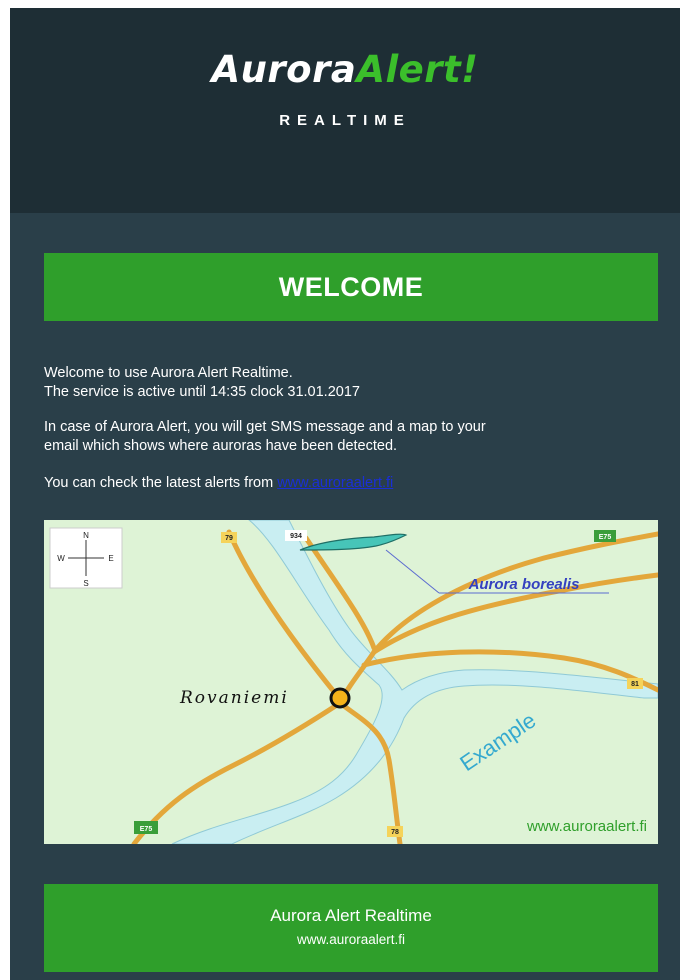 Image resolution: width=680 pixels, height=980 pixels. Describe the element at coordinates (586, 826) in the screenshot. I see `map-site-watermark: www.auroraalert.fi` at that location.